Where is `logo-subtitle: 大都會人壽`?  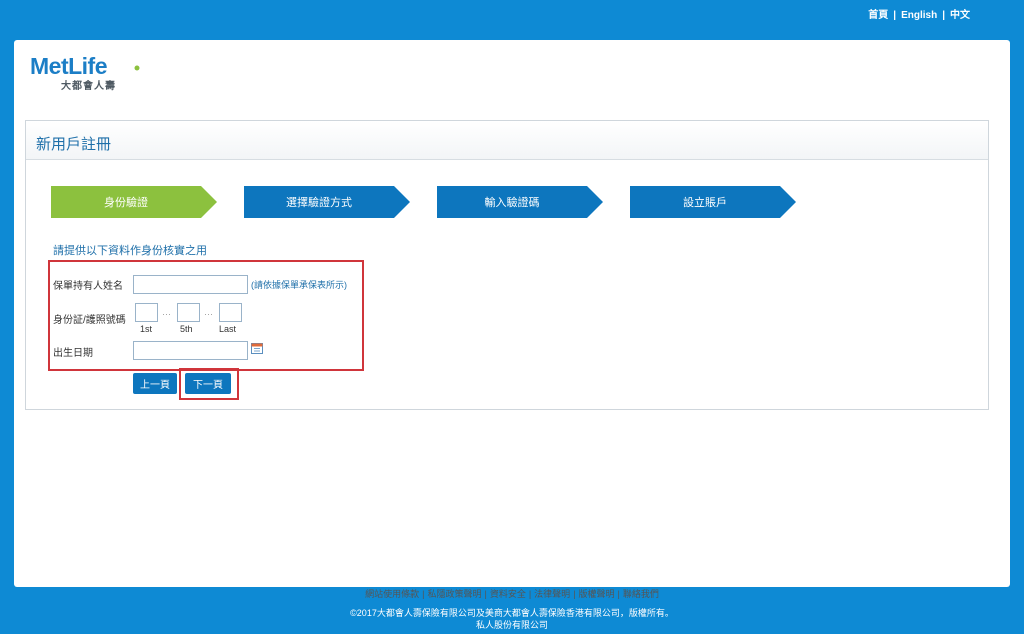
logo-subtitle: 大都會人壽 is located at coordinates (88, 86).